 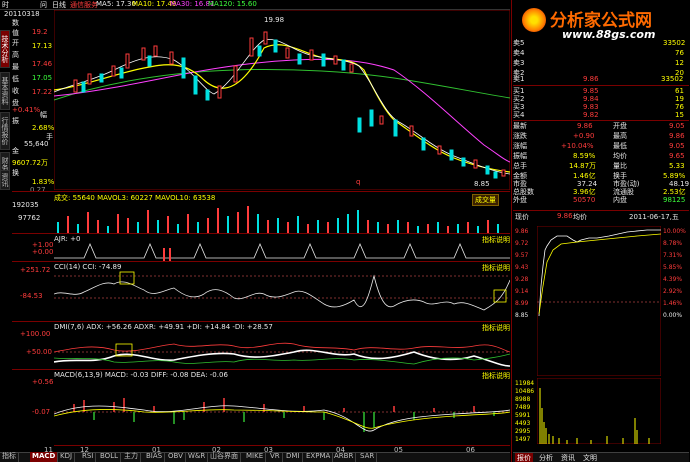 I want to click on ma5-label: MA5: 17.30, so click(x=116, y=4).